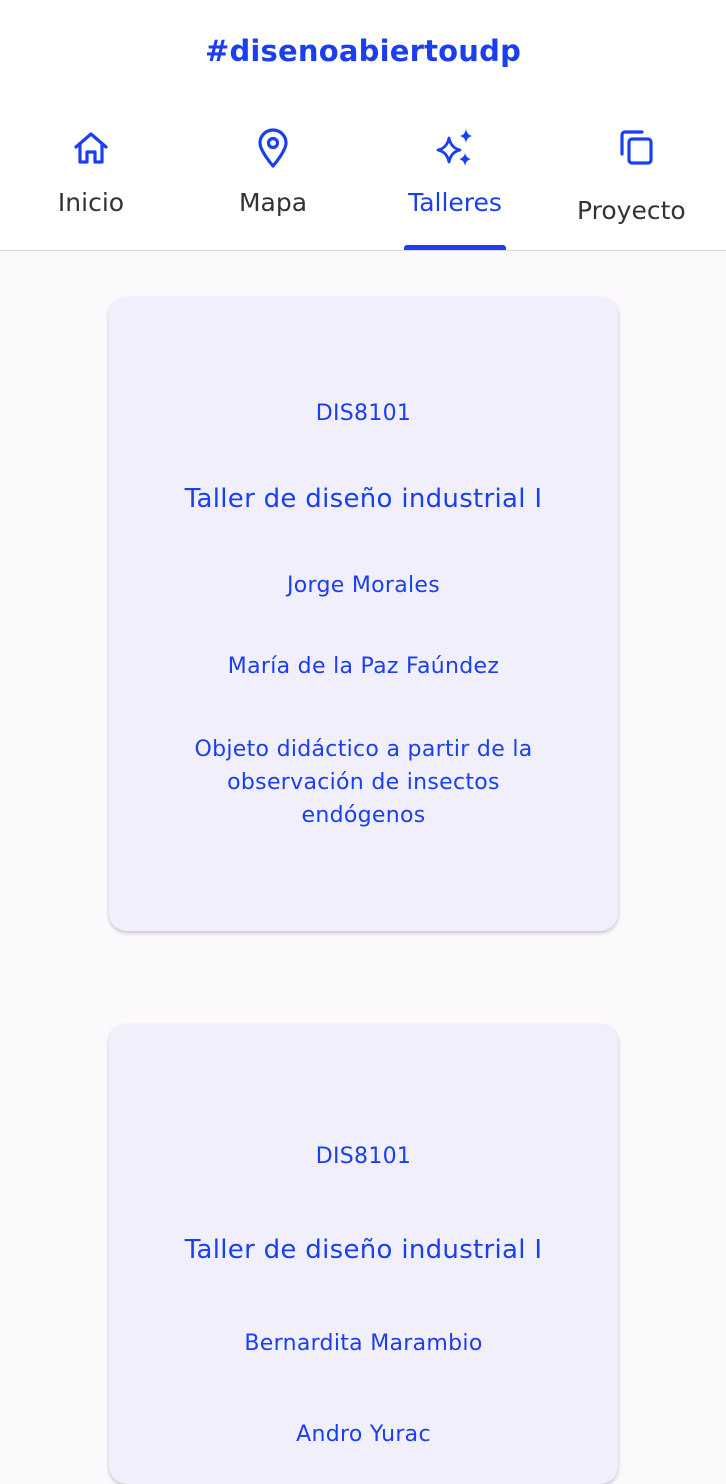  I want to click on teacher-name: Andro Yurac, so click(363, 1434).